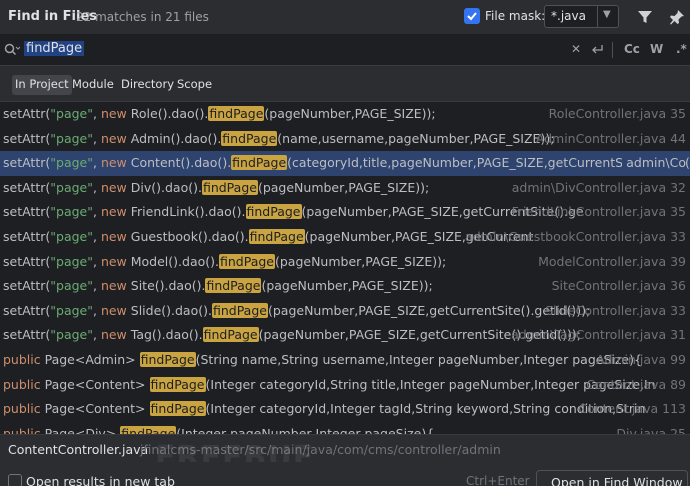 The width and height of the screenshot is (690, 486). What do you see at coordinates (54, 48) in the screenshot?
I see `search-input: findPage` at bounding box center [54, 48].